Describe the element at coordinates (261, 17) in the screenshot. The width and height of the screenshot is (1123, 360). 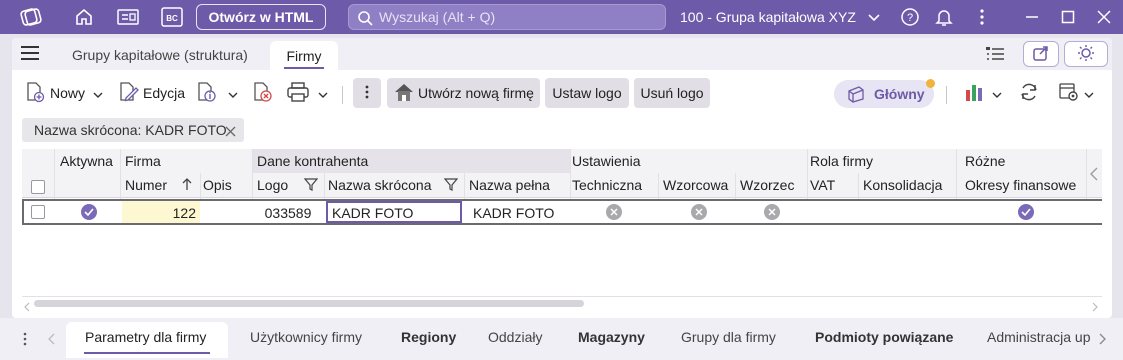
I see `open-html-button: Otwórz w HTML` at that location.